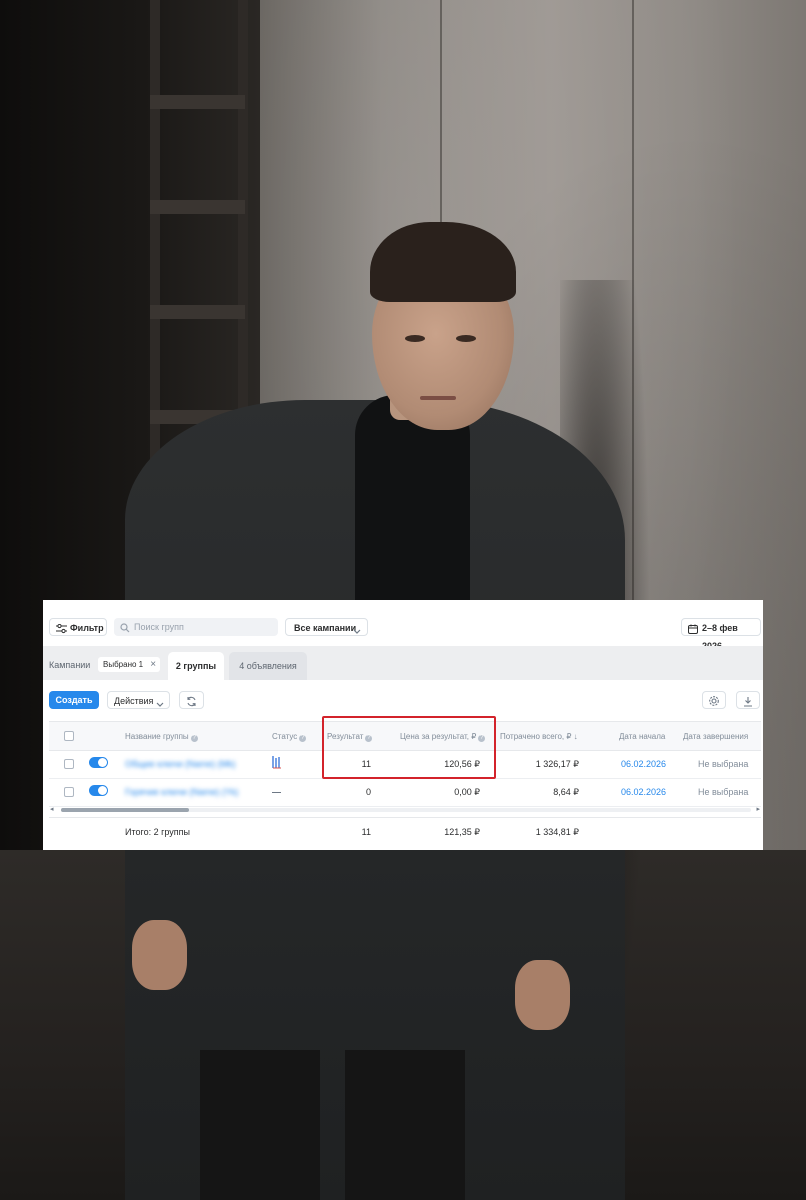 The height and width of the screenshot is (1200, 806). What do you see at coordinates (462, 832) in the screenshot?
I see `totals-cost-per-result: 121,35 ₽` at bounding box center [462, 832].